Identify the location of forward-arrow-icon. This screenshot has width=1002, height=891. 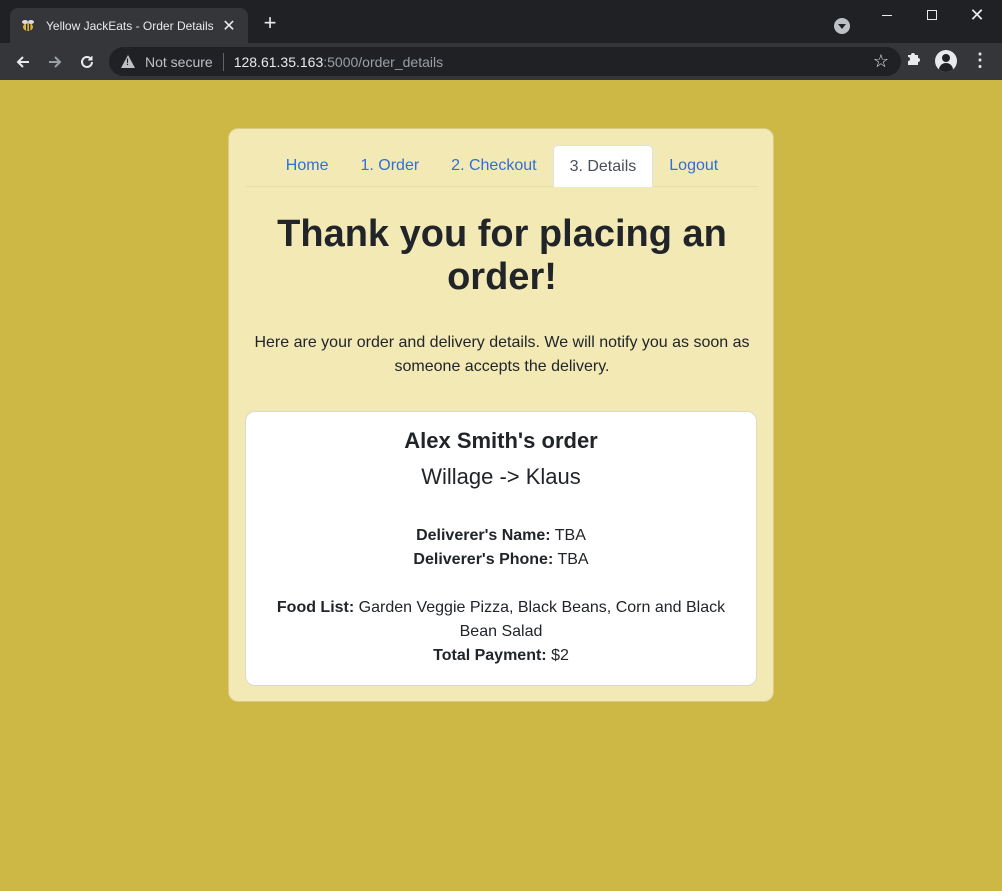
(55, 62).